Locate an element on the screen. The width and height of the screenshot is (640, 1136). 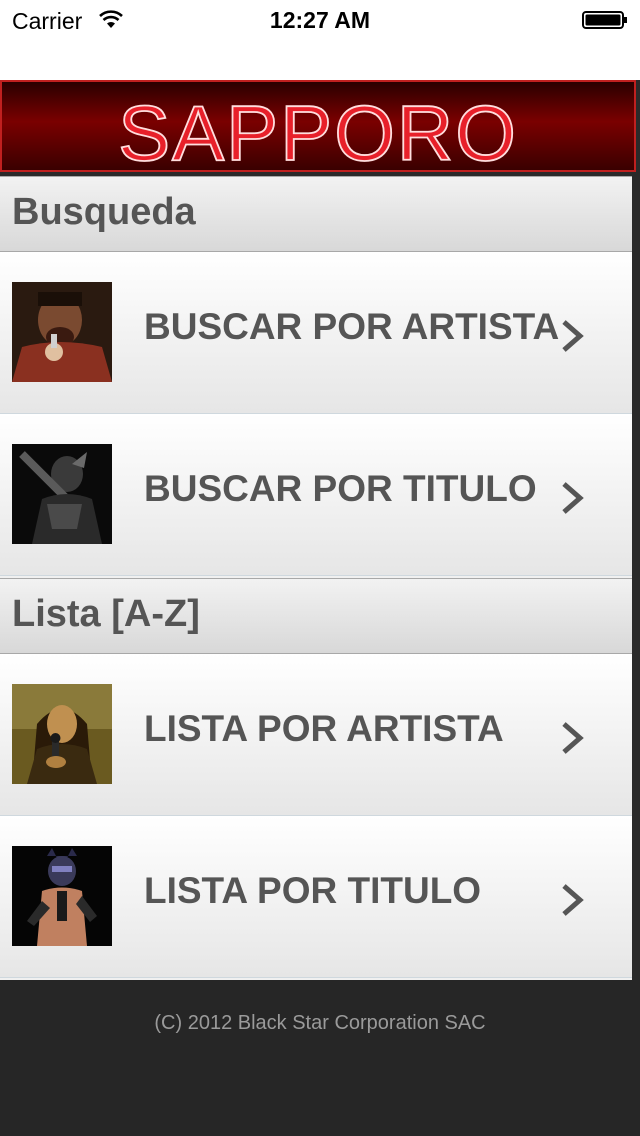
copyright-text: (C) 2012 Black Star Corporation SAC is located at coordinates (320, 1023).